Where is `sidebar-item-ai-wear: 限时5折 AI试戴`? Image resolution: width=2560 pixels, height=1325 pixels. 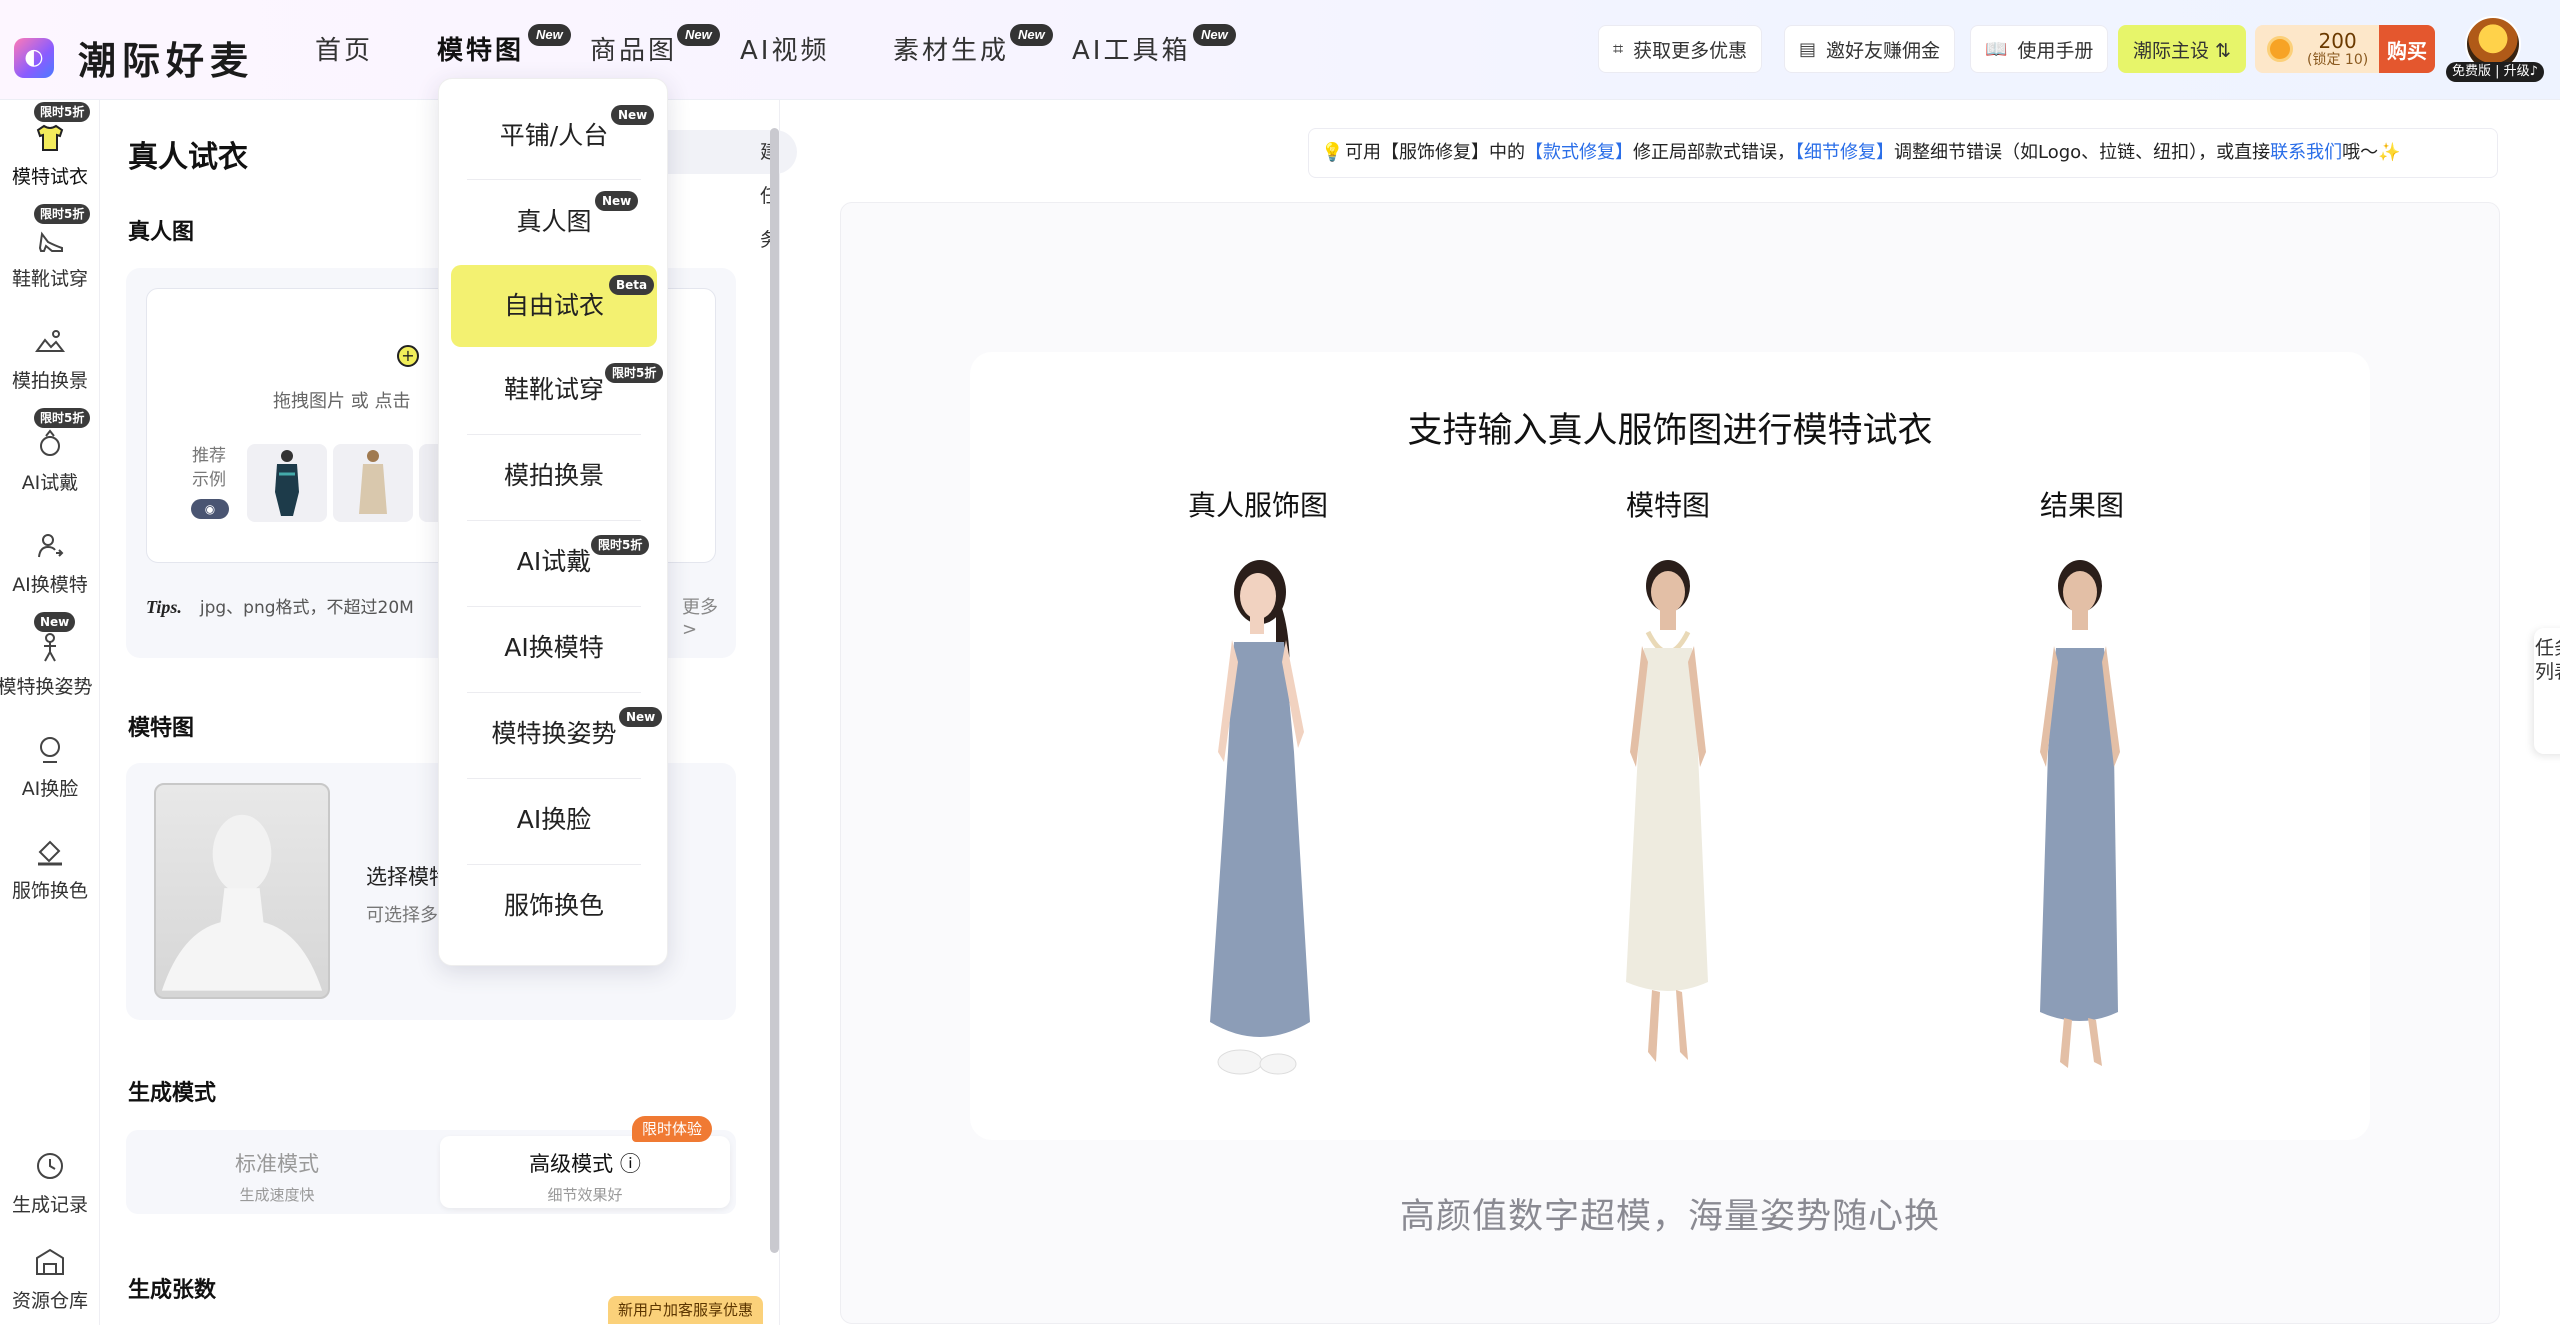 sidebar-item-ai-wear: 限时5折 AI试戴 is located at coordinates (50, 451).